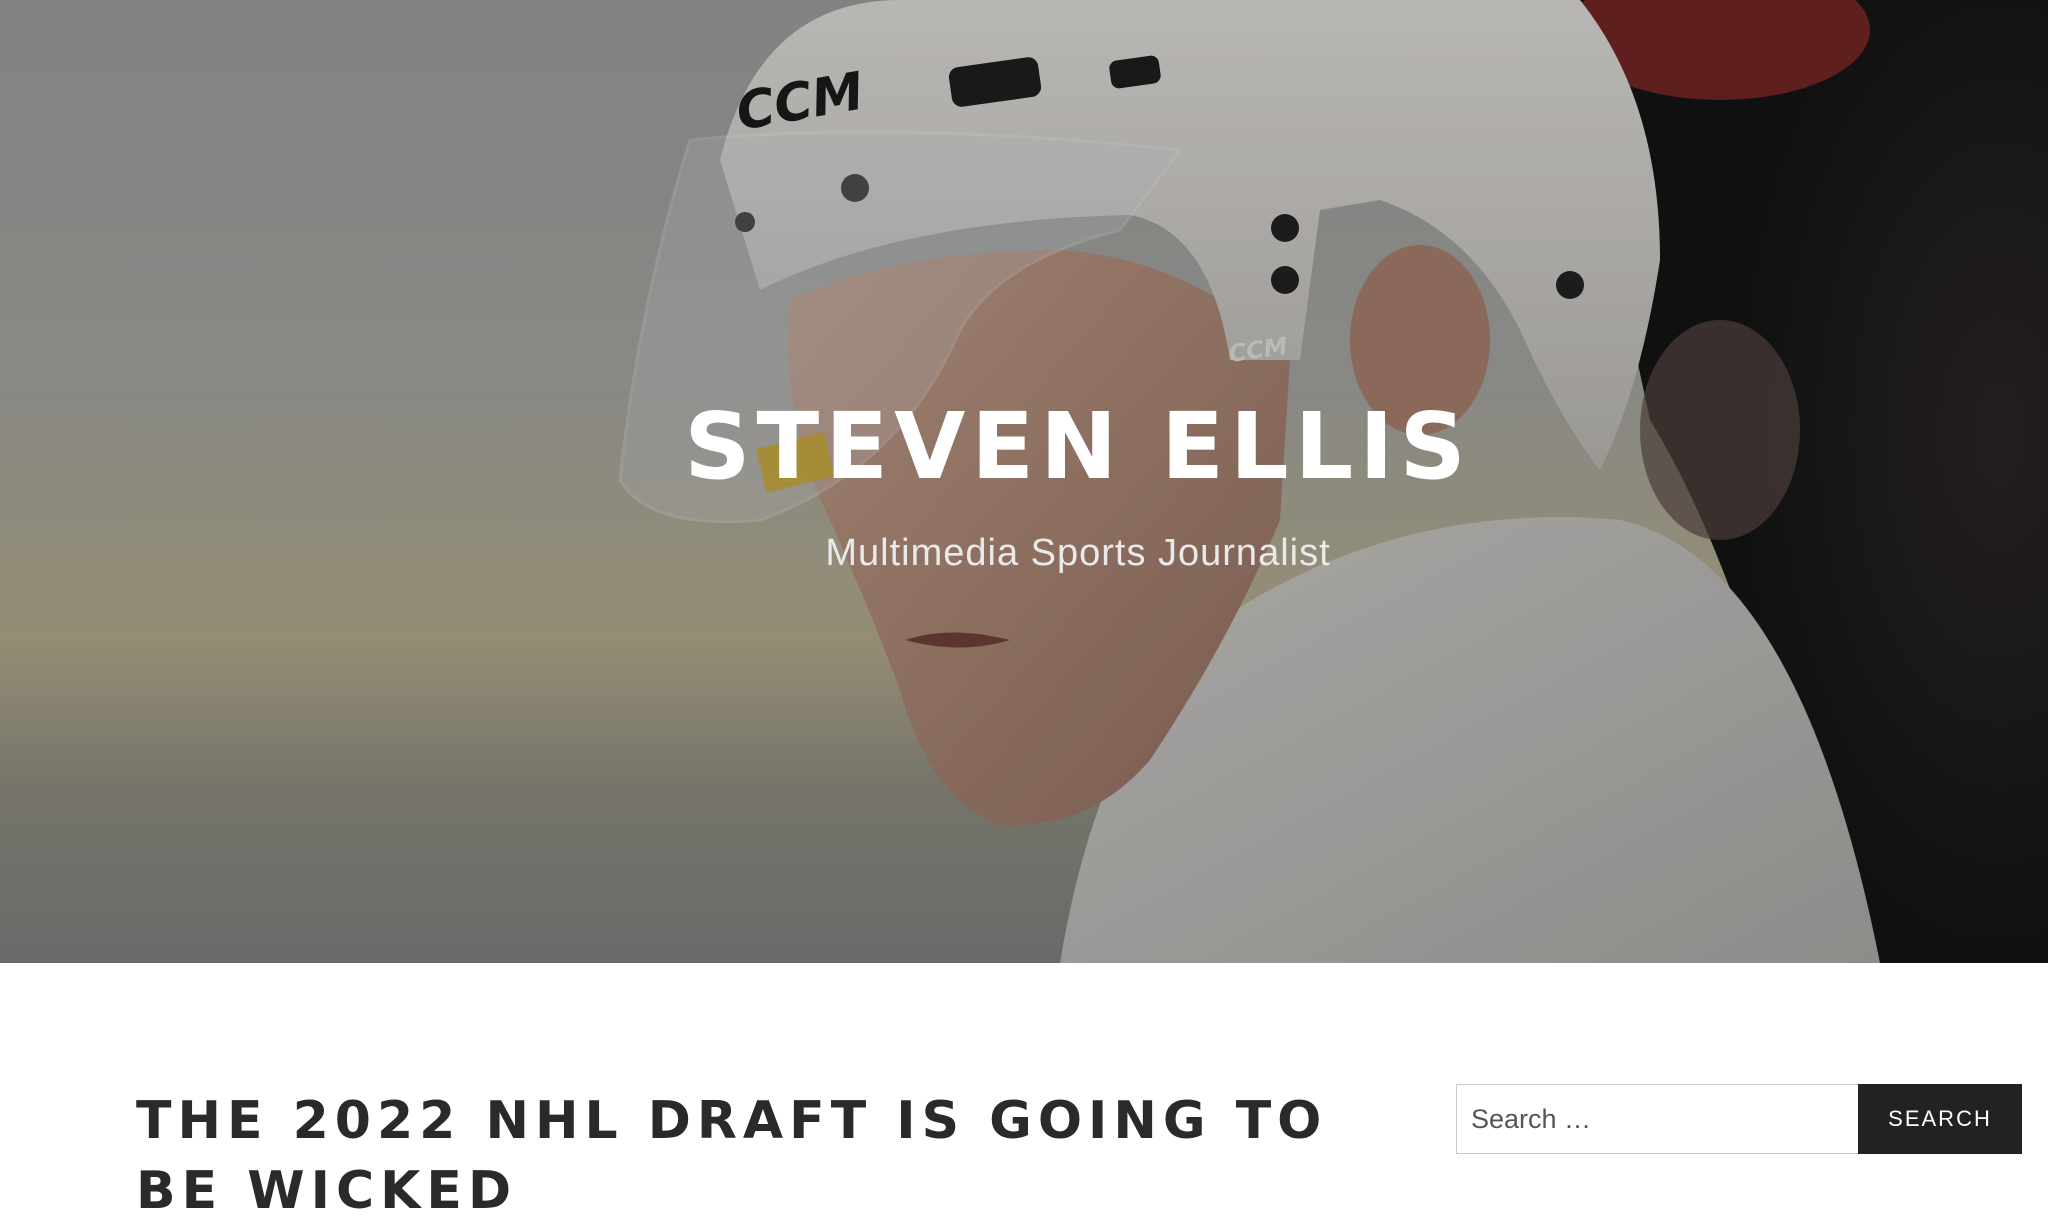 Image resolution: width=2048 pixels, height=1226 pixels. I want to click on search-button: SEARCH, so click(1940, 1119).